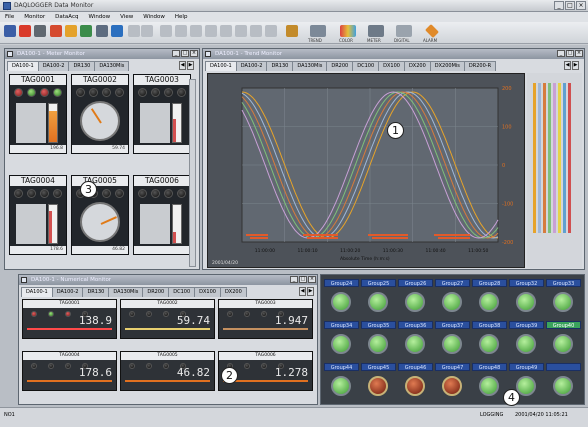  I want to click on refresh-icon, so click(86, 31).